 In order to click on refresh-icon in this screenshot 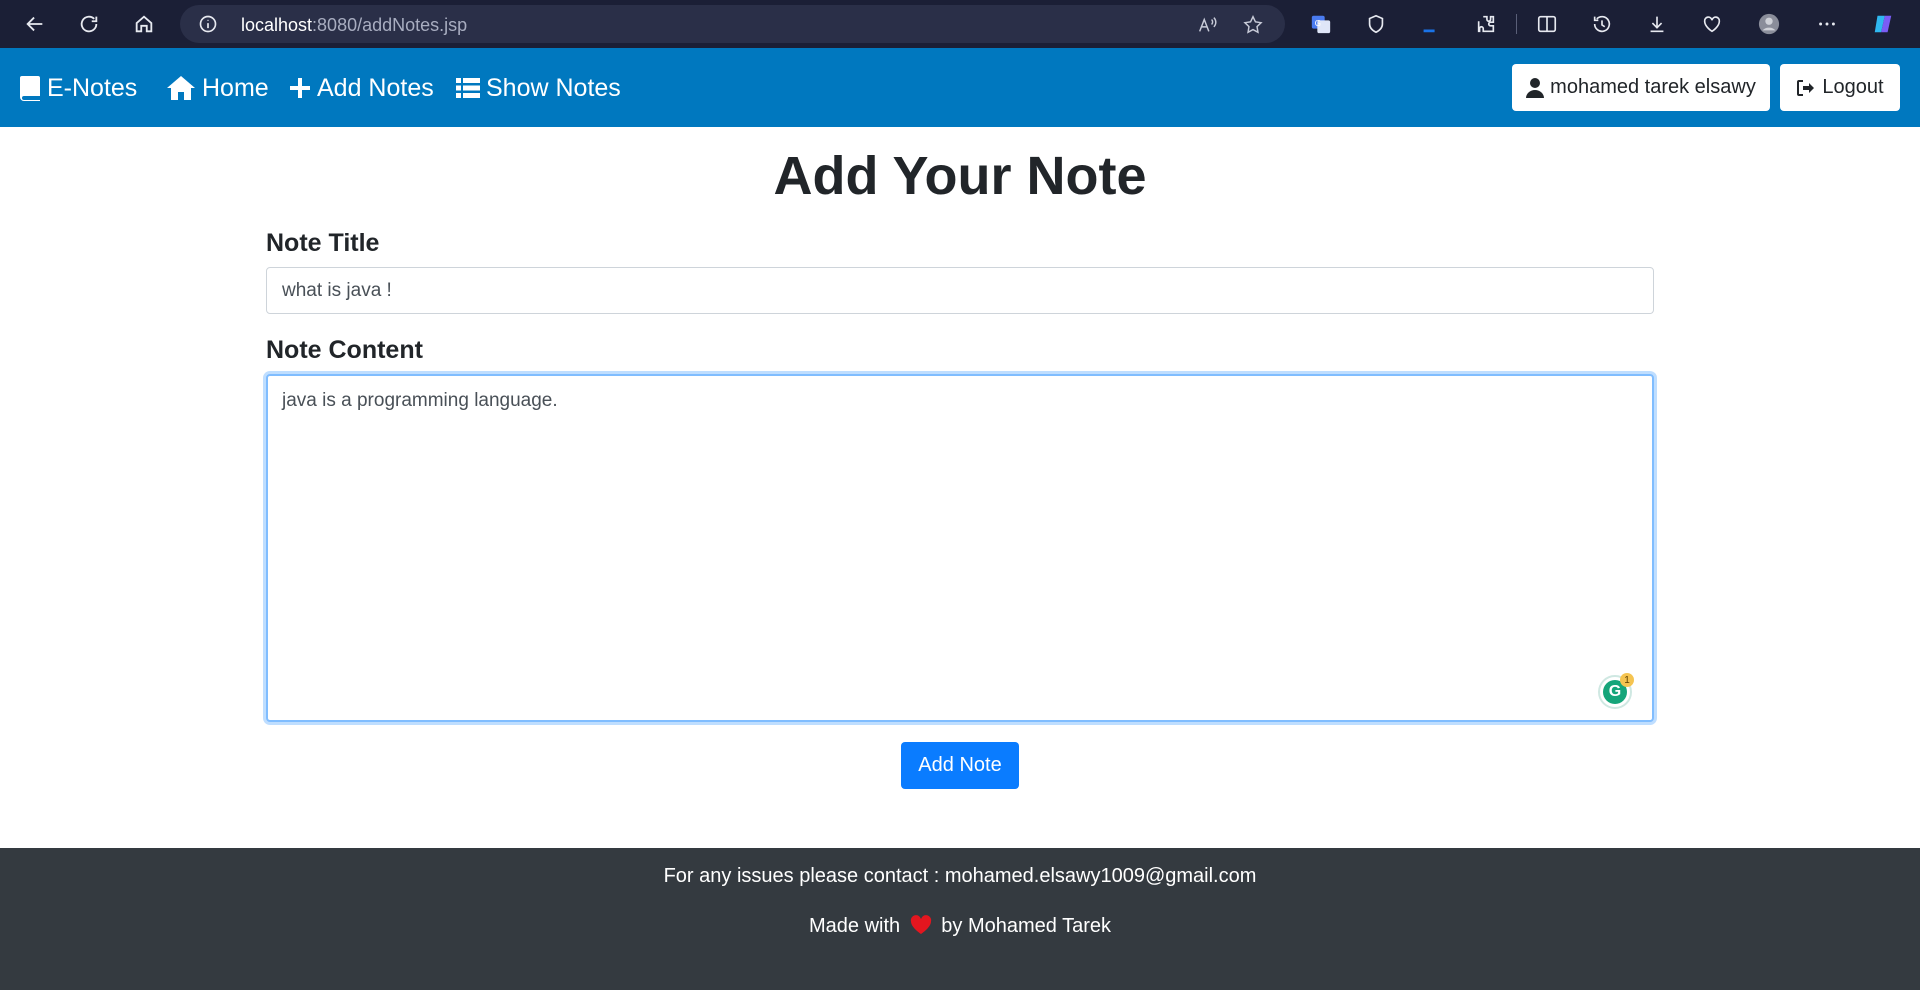, I will do `click(89, 24)`.